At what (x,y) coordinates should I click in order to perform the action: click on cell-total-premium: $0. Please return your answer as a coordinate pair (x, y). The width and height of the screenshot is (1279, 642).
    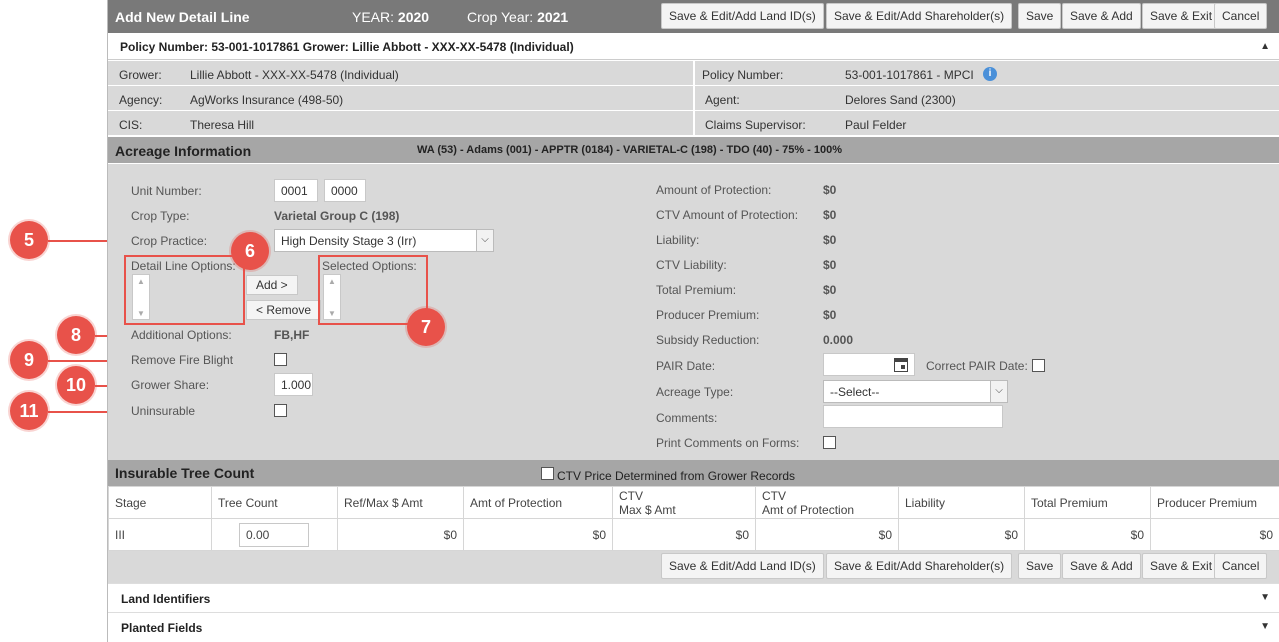
    Looking at the image, I should click on (1087, 534).